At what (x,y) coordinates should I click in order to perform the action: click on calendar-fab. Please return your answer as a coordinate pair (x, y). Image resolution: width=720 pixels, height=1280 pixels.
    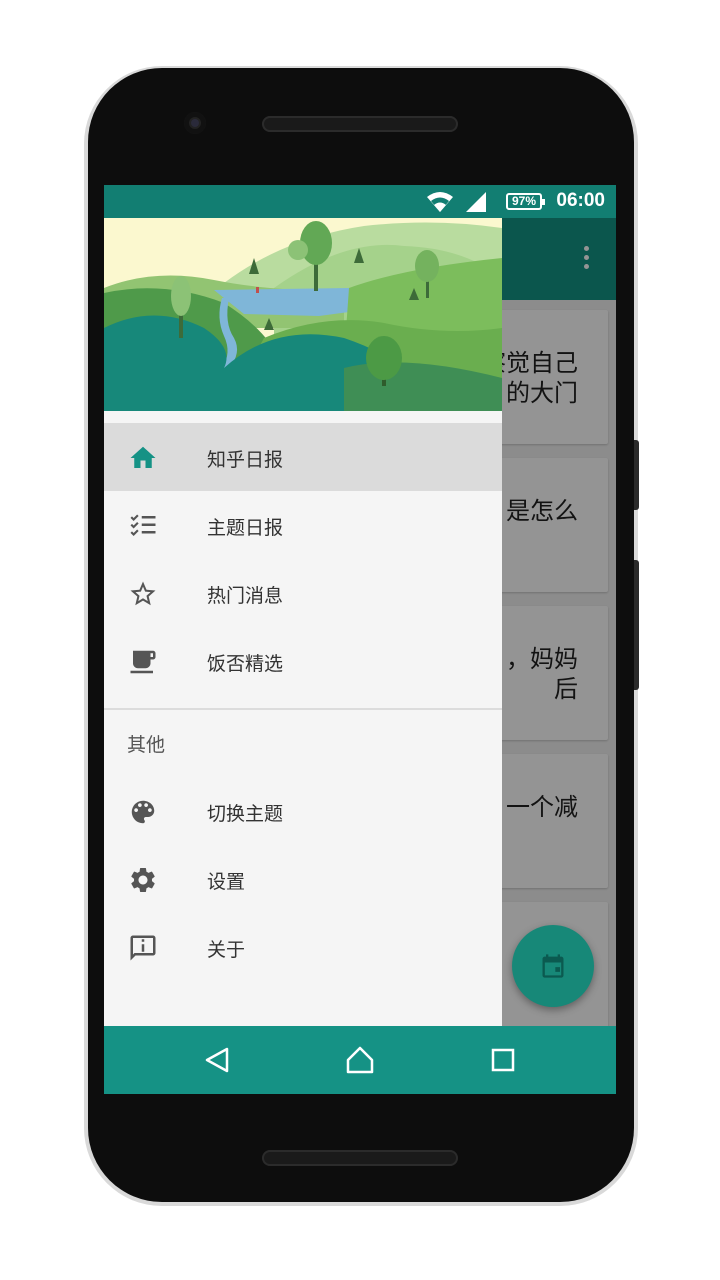
    Looking at the image, I should click on (553, 966).